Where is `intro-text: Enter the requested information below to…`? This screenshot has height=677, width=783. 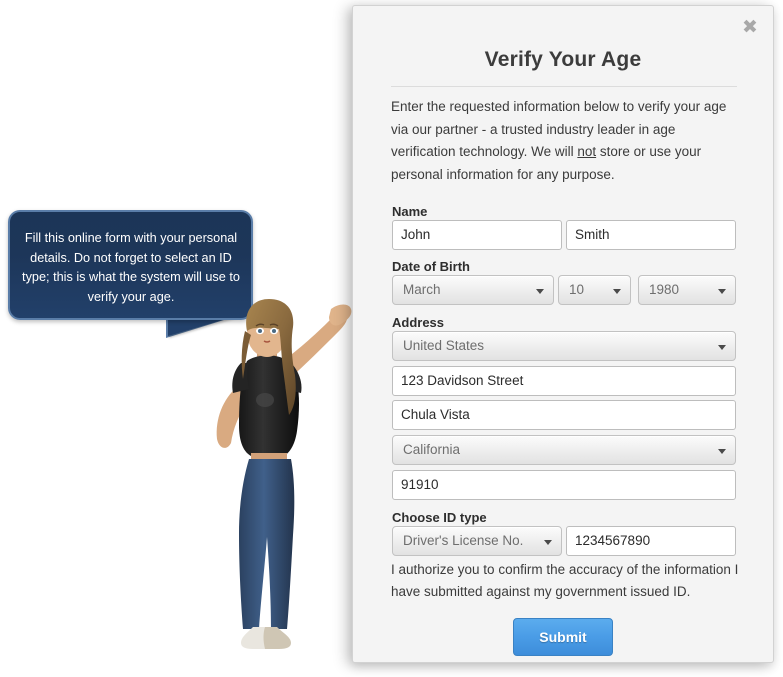 intro-text: Enter the requested information below to… is located at coordinates (565, 141).